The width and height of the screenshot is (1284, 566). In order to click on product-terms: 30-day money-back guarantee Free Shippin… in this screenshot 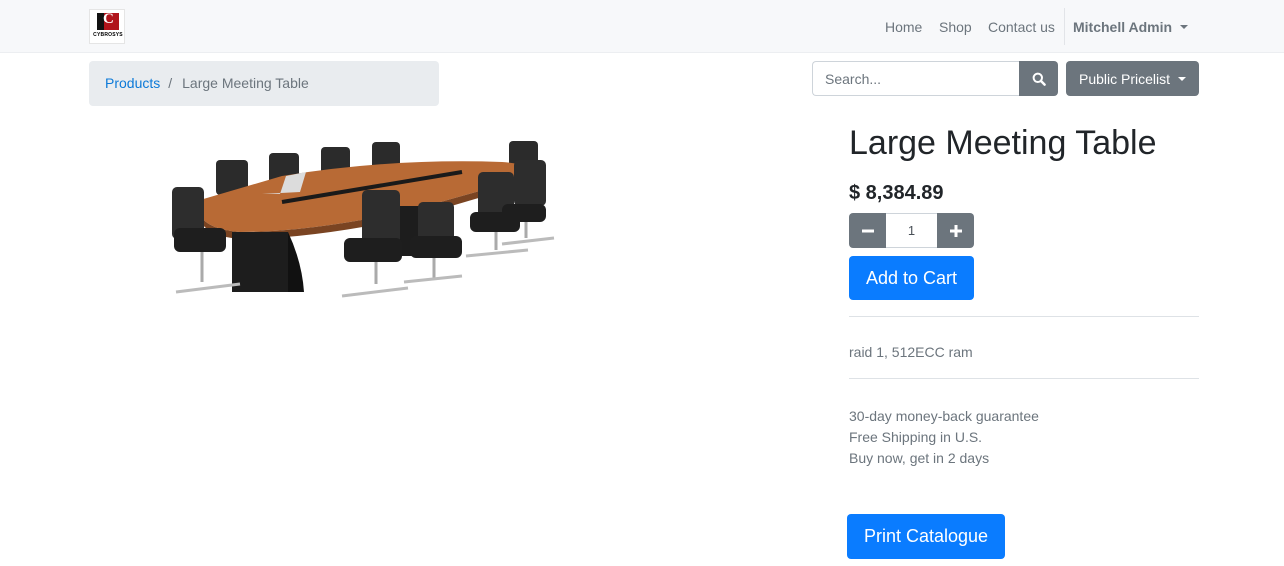, I will do `click(944, 437)`.